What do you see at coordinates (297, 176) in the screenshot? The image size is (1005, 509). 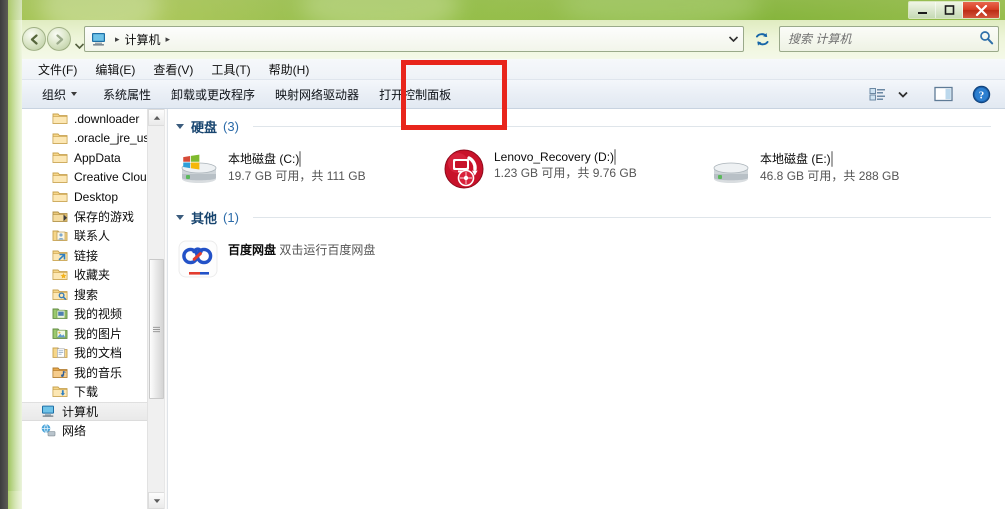 I see `drive-capacity: 19.7 GB 可用，共 111 GB` at bounding box center [297, 176].